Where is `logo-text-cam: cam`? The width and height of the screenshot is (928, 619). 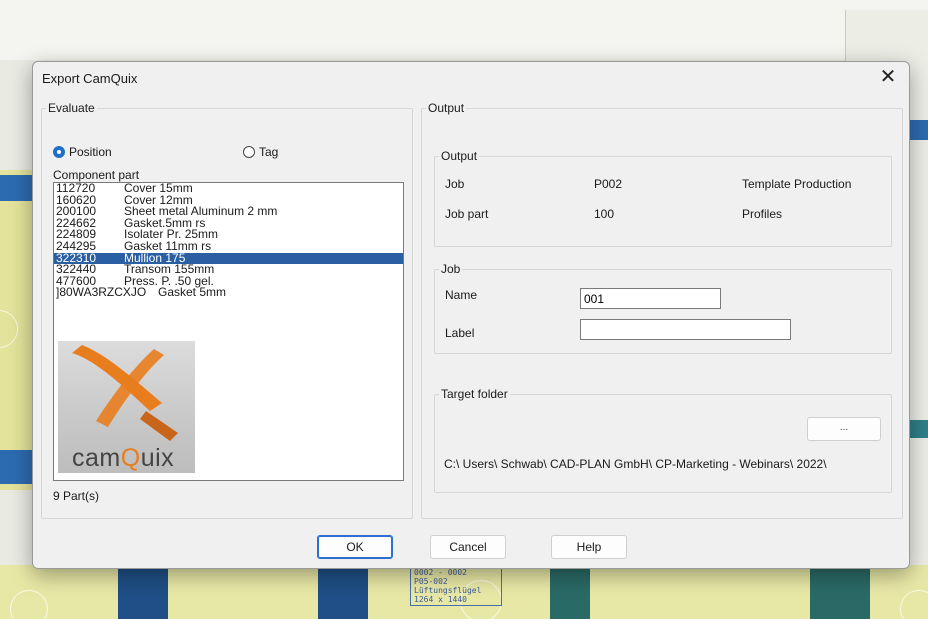 logo-text-cam: cam is located at coordinates (96, 458).